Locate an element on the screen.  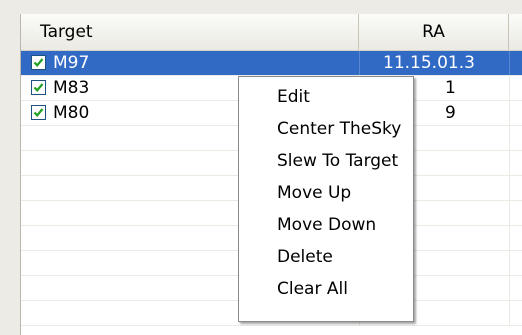
menu-item-clear-all: Clear All is located at coordinates (326, 289).